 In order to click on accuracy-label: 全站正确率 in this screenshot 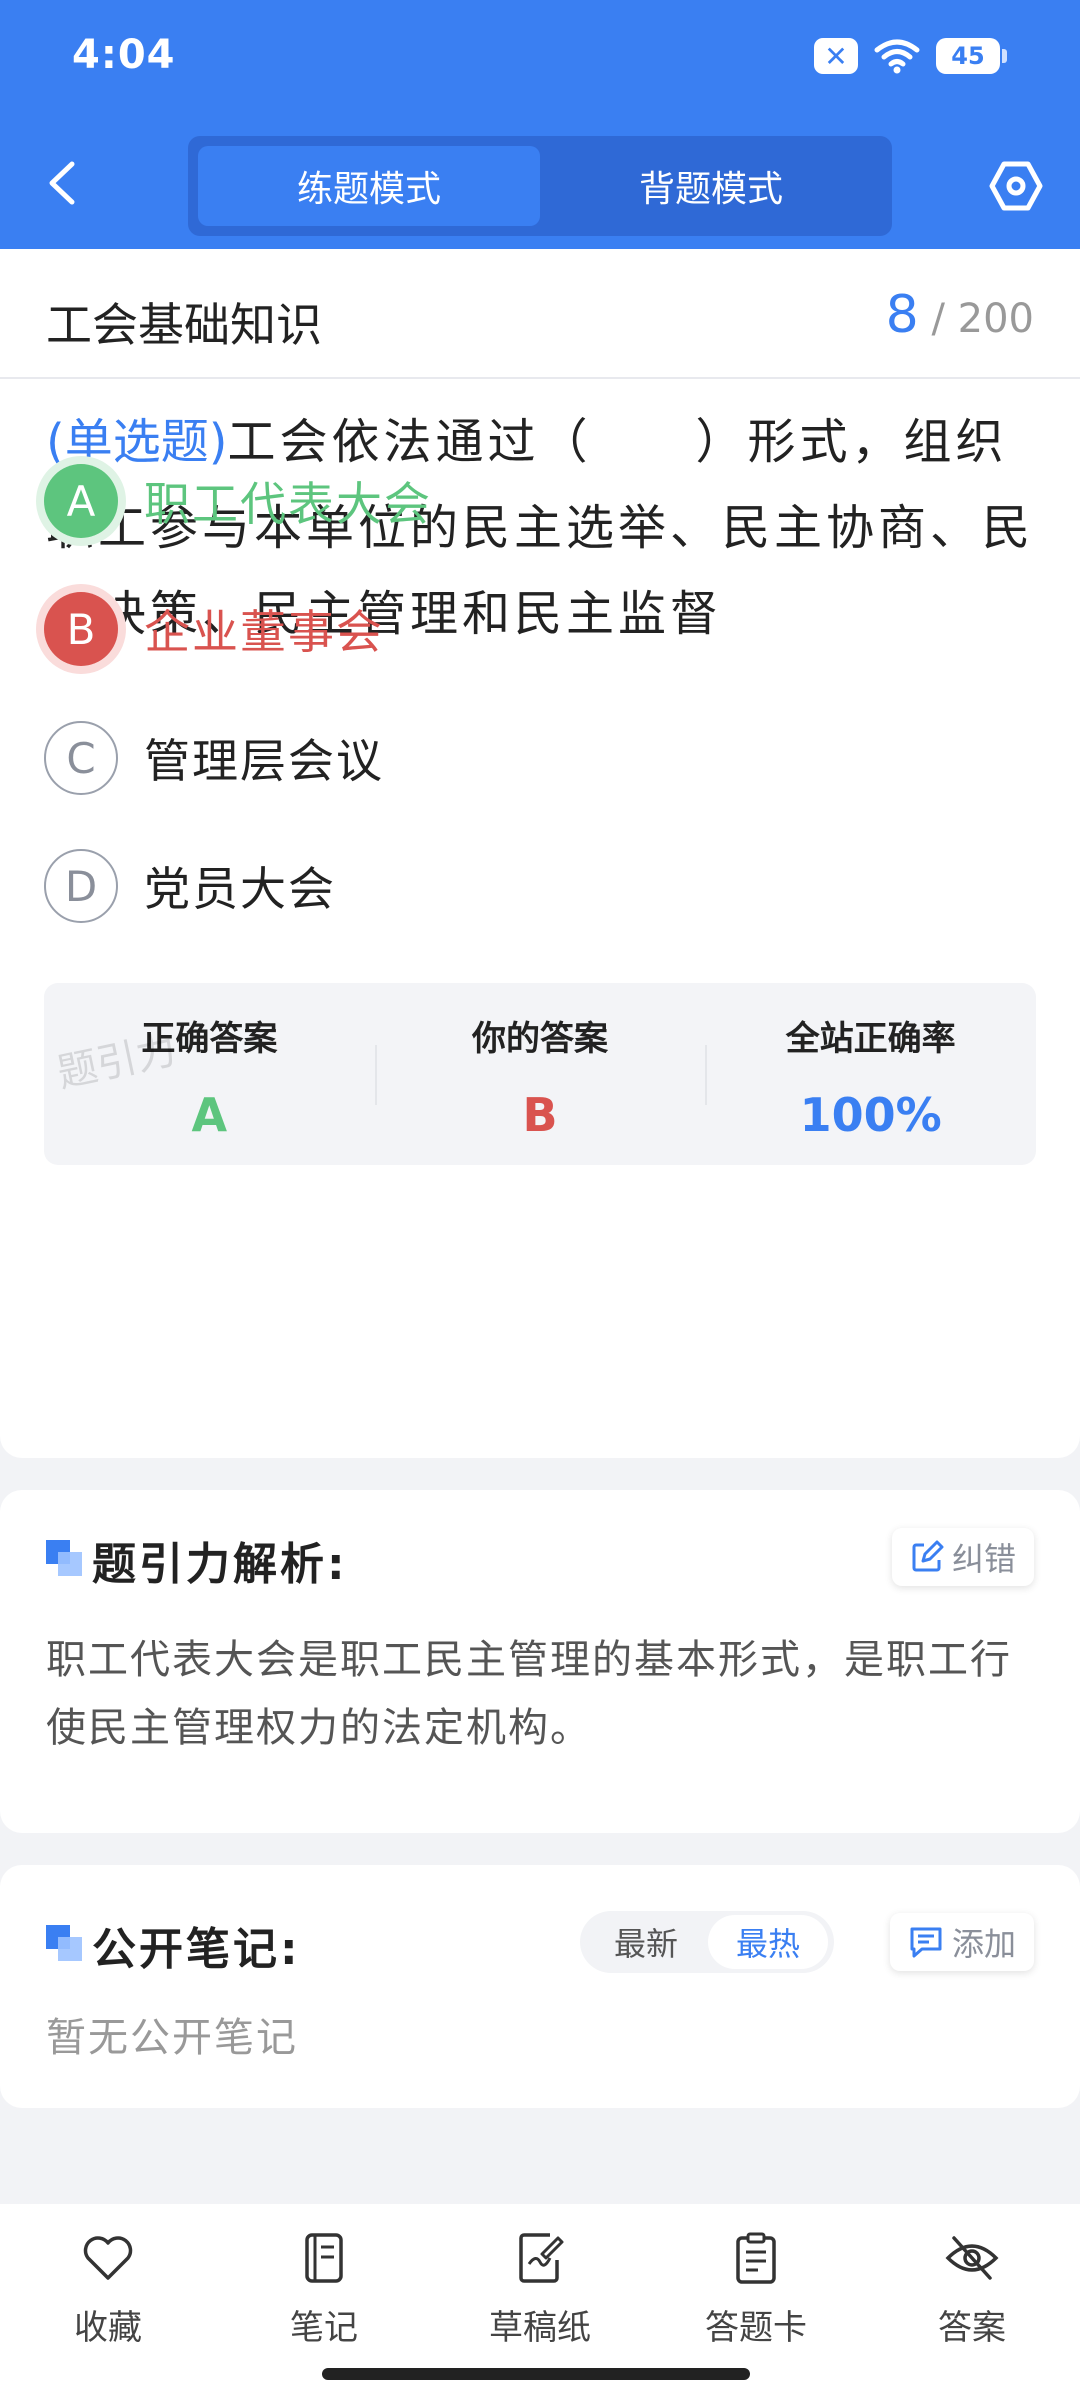, I will do `click(870, 1039)`.